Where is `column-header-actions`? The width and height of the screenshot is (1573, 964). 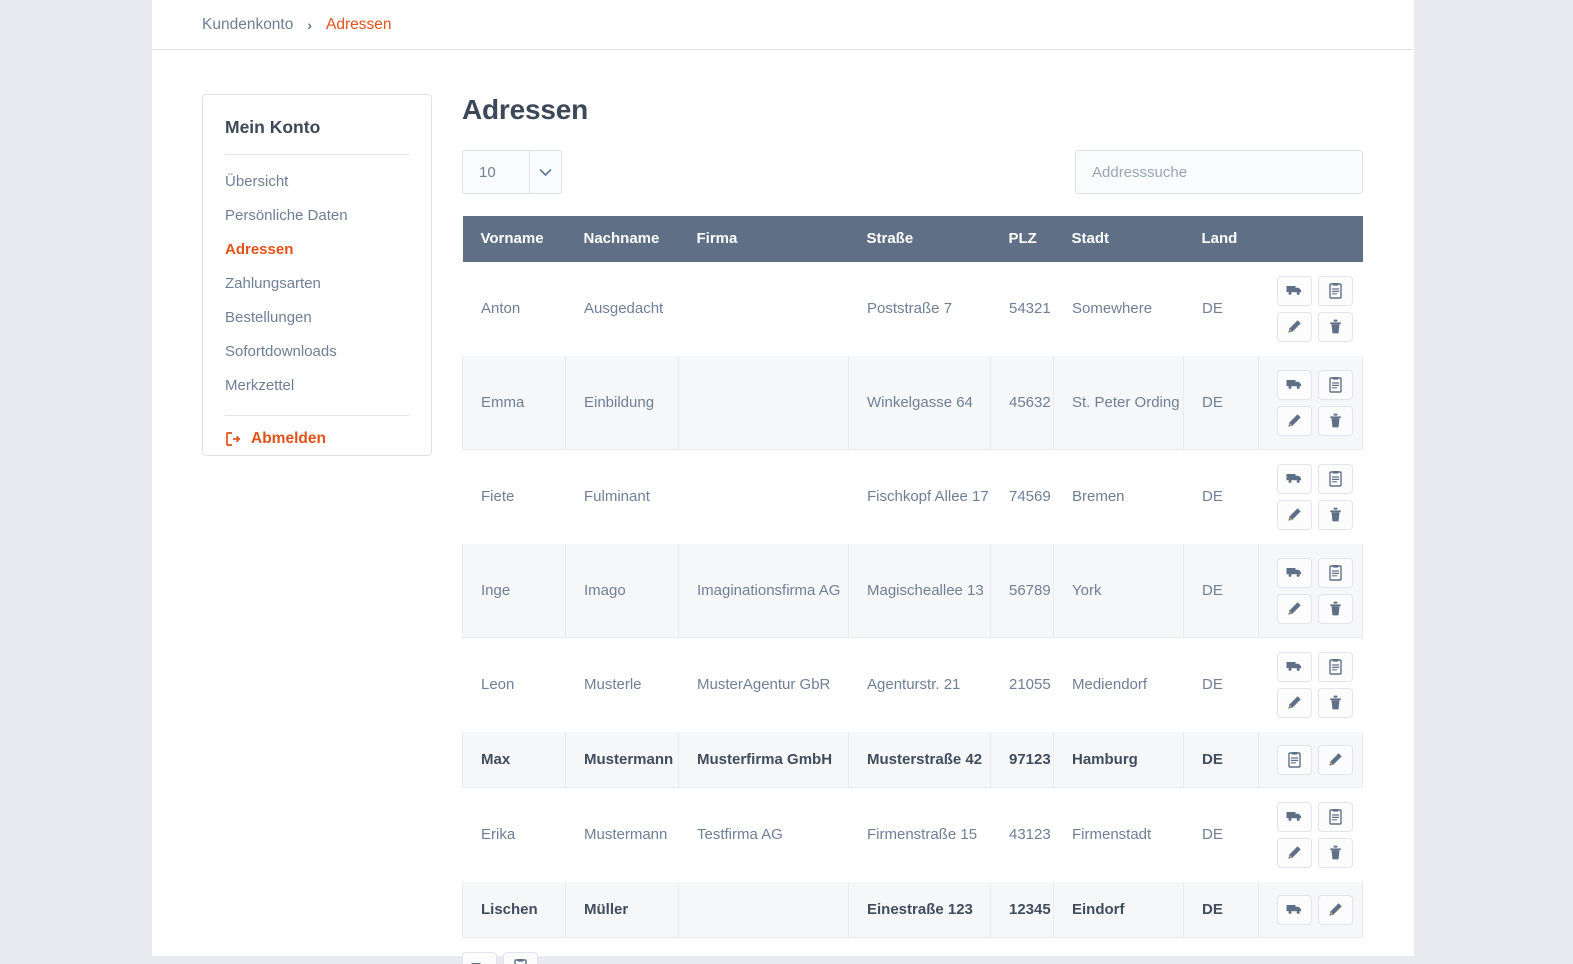 column-header-actions is located at coordinates (1311, 239).